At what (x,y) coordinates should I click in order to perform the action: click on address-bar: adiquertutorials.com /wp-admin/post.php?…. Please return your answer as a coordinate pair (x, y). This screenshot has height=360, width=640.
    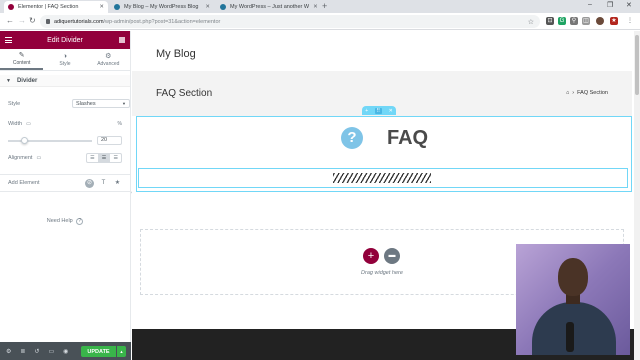
    Looking at the image, I should click on (290, 21).